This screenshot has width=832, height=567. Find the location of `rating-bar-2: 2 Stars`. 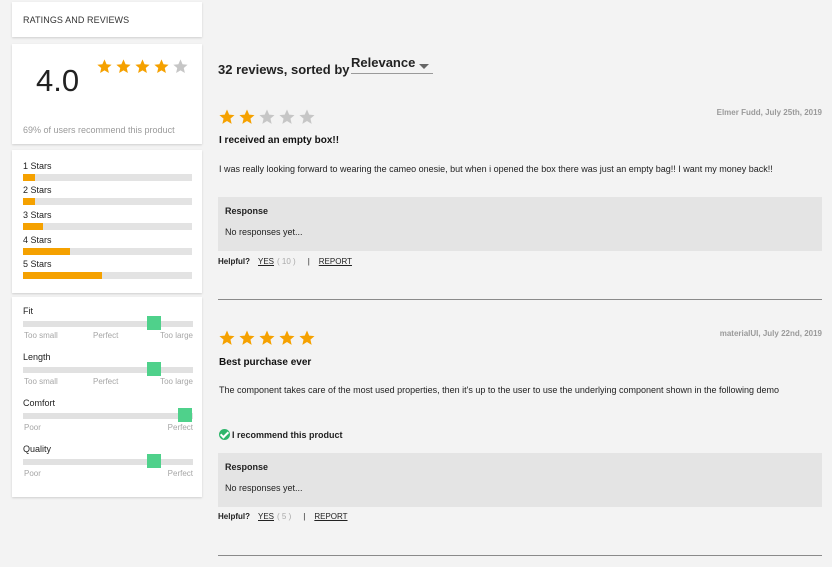

rating-bar-2: 2 Stars is located at coordinates (107, 195).